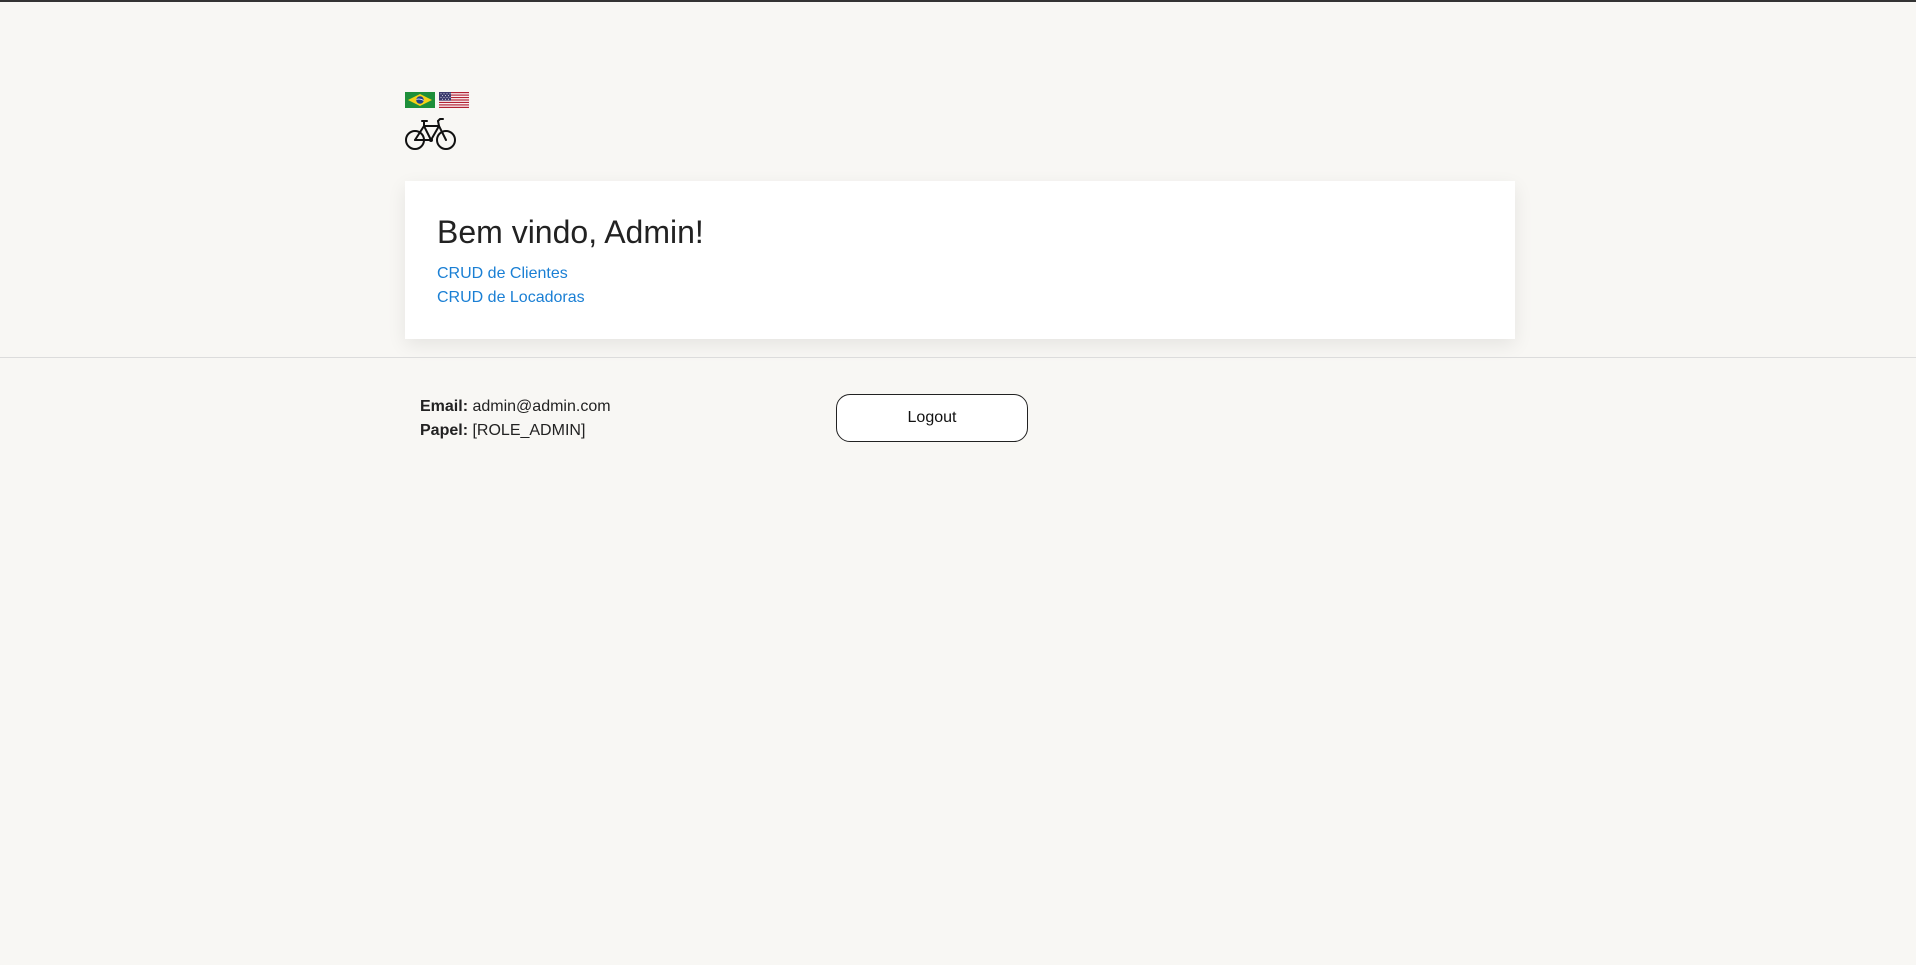 The width and height of the screenshot is (1916, 965). I want to click on crud-clientes-link: CRUD de Clientes, so click(960, 274).